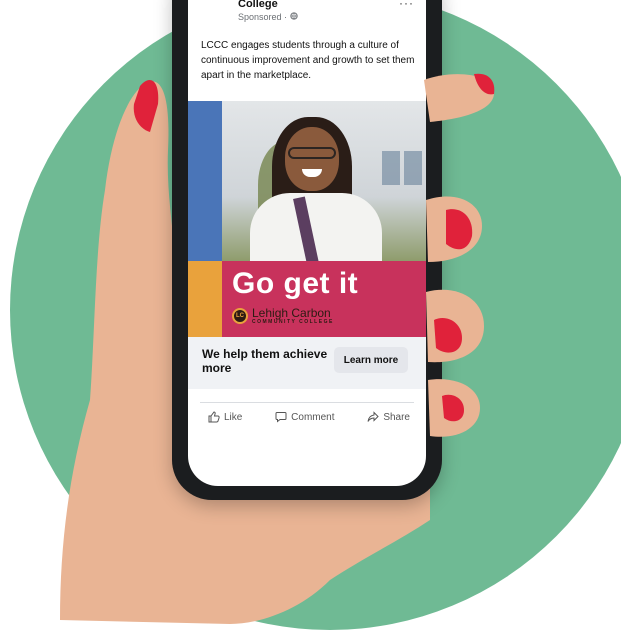 This screenshot has width=621, height=630. What do you see at coordinates (459, 255) in the screenshot?
I see `fingers` at bounding box center [459, 255].